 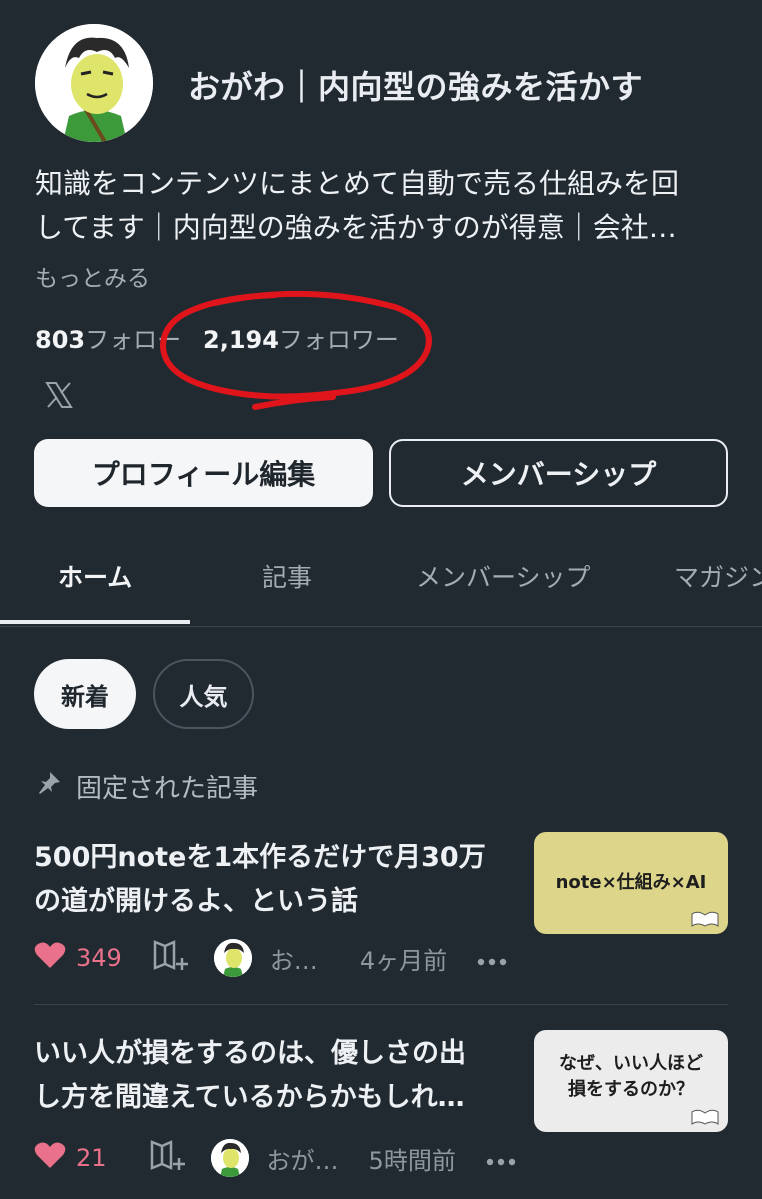 I want to click on pinned-section-label: 固定された記事, so click(x=147, y=786).